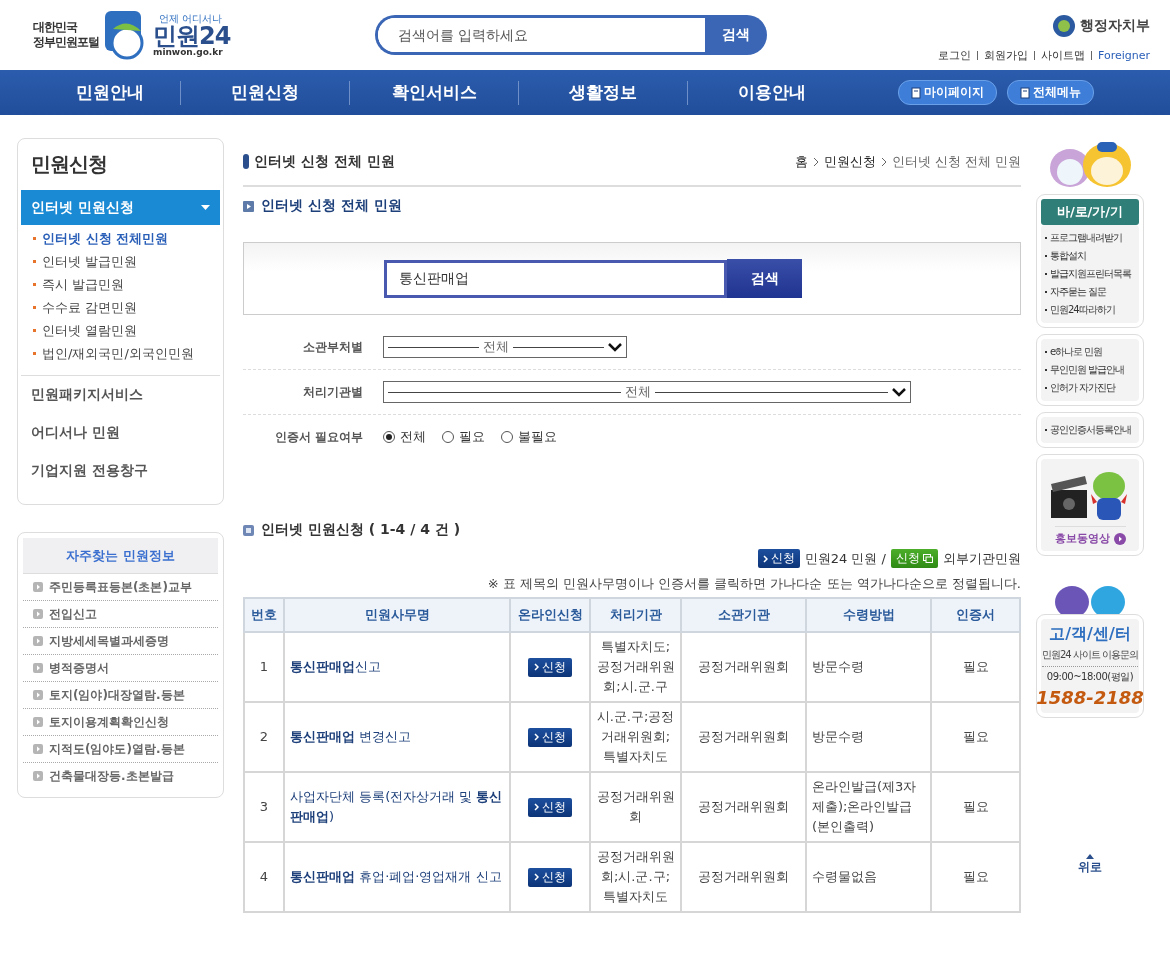 Image resolution: width=1170 pixels, height=979 pixels. Describe the element at coordinates (1076, 352) in the screenshot. I see `shortcut-link: e하나로 민원` at that location.